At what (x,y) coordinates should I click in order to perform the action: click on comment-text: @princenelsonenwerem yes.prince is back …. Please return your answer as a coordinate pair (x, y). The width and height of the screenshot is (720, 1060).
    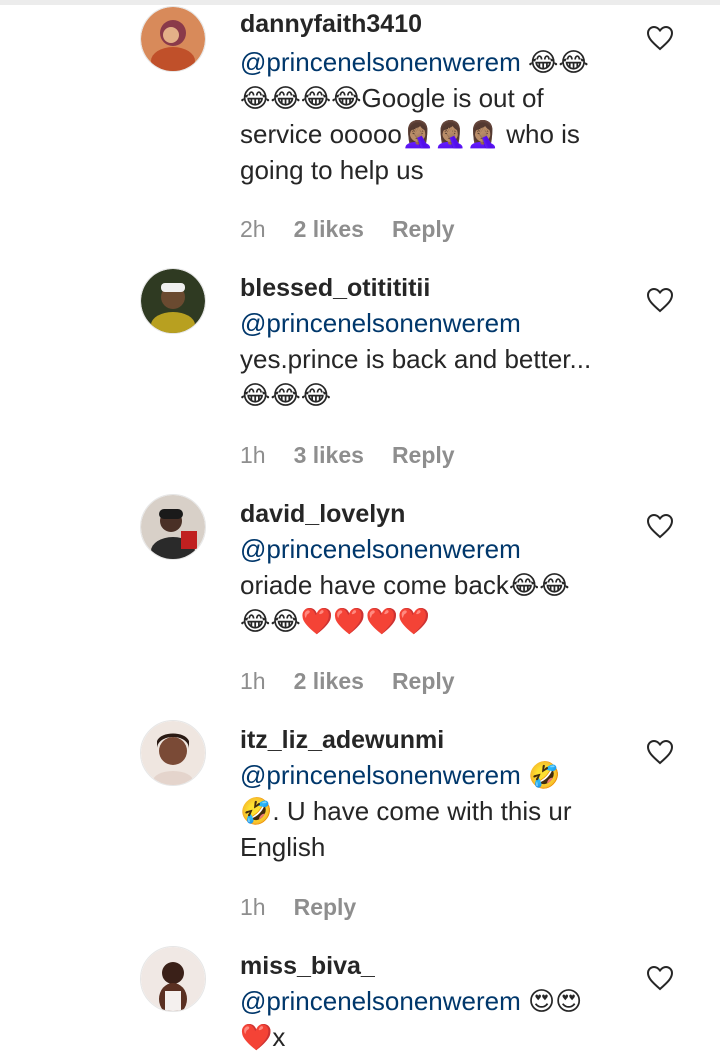
    Looking at the image, I should click on (440, 359).